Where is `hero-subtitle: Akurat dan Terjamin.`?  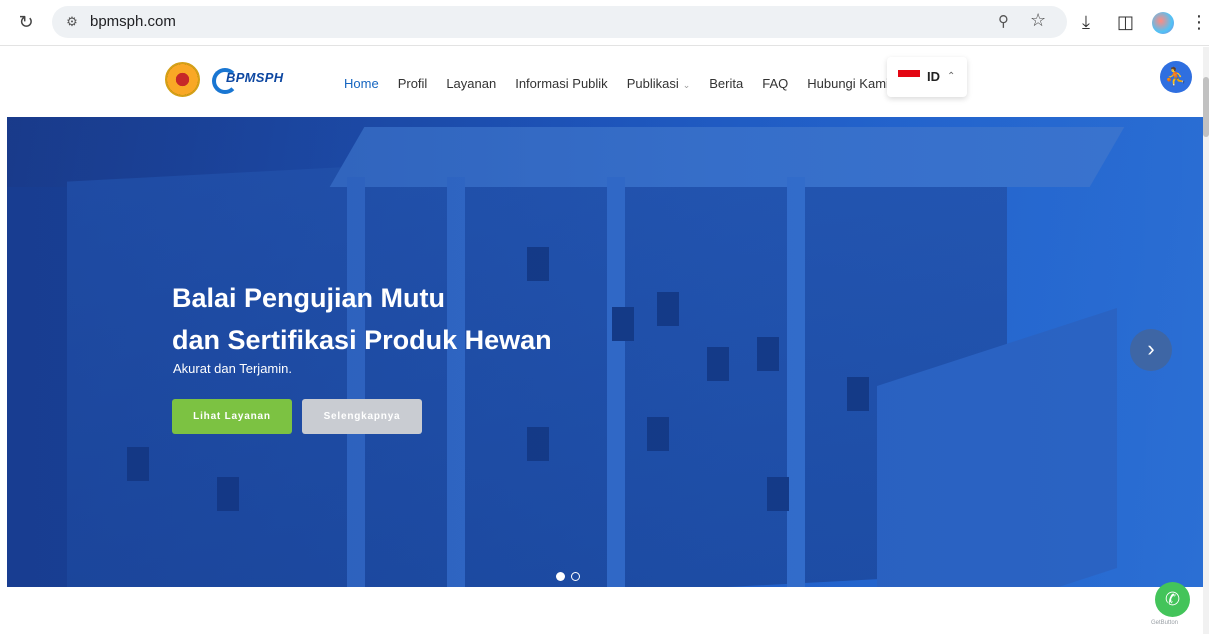 hero-subtitle: Akurat dan Terjamin. is located at coordinates (232, 368).